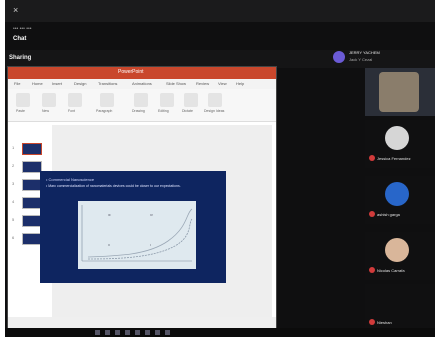 Image resolution: width=435 pixels, height=337 pixels. I want to click on menu-review: Review, so click(202, 83).